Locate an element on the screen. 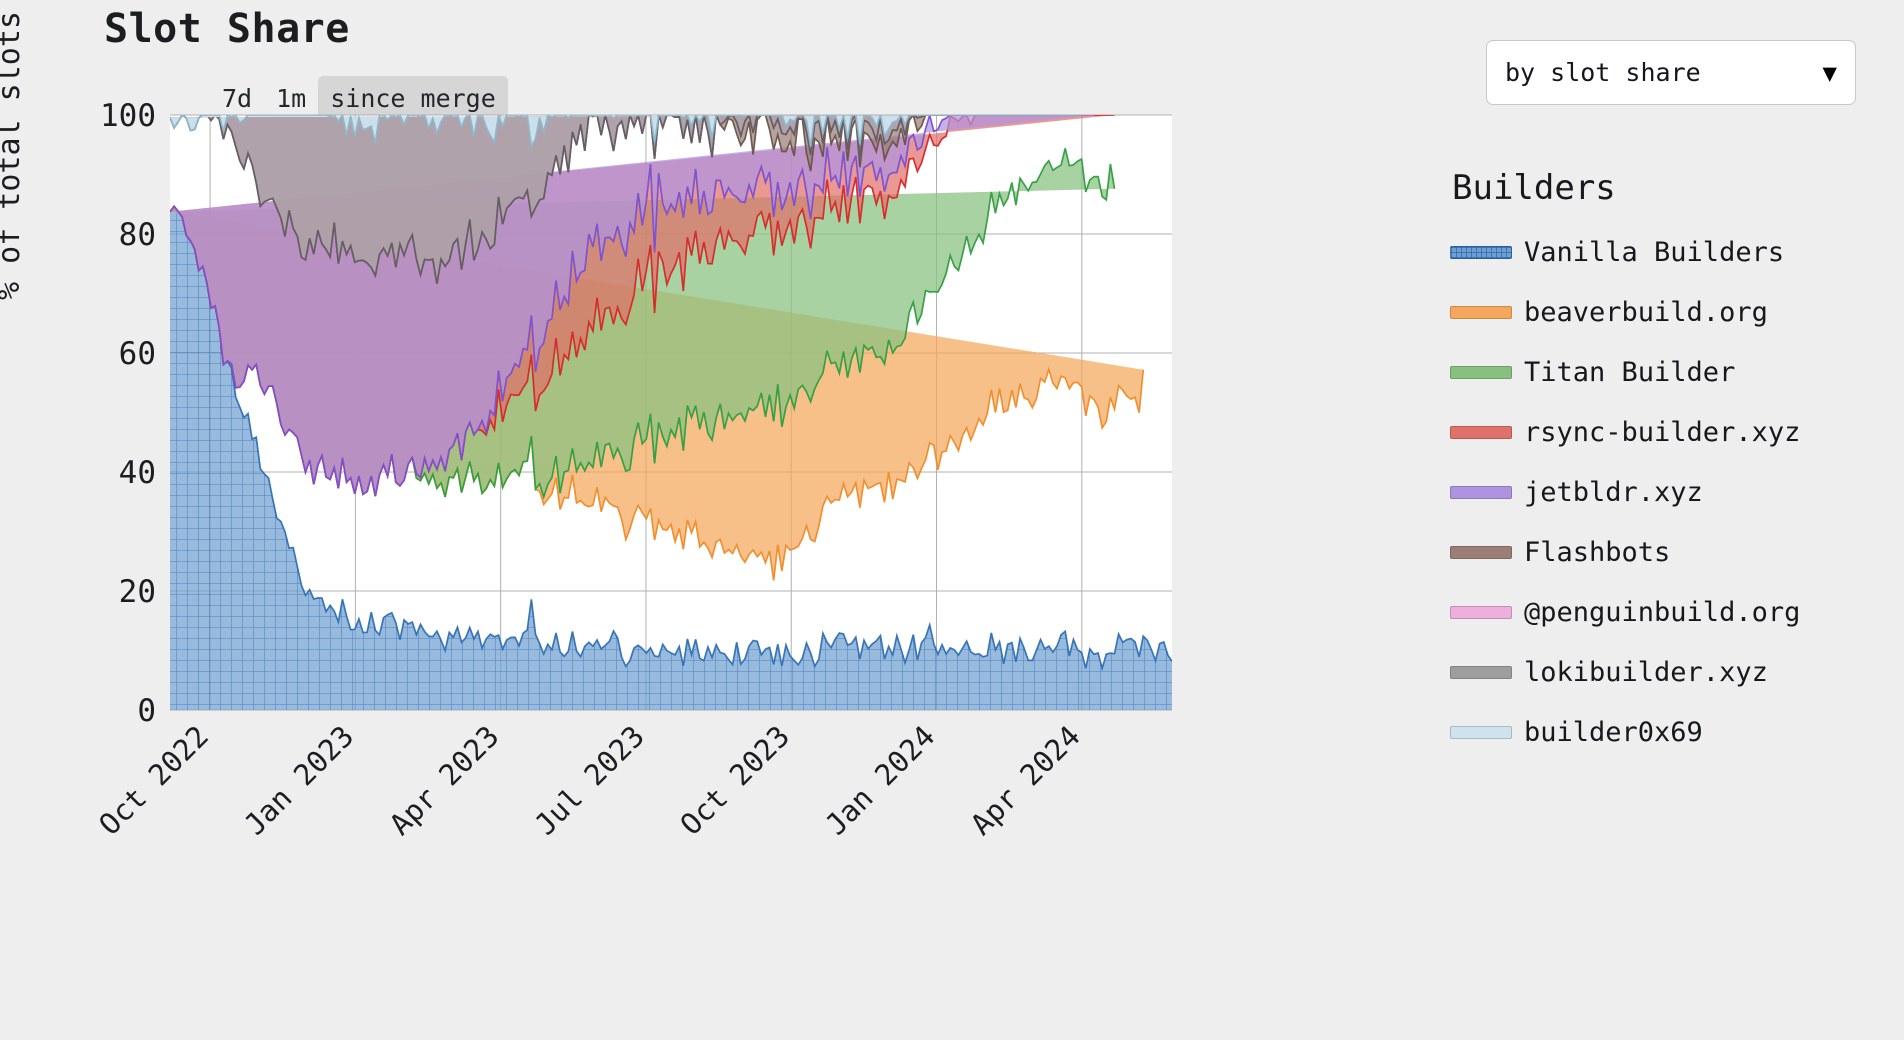  legend-item-label: @penguinbuild.org is located at coordinates (1662, 612).